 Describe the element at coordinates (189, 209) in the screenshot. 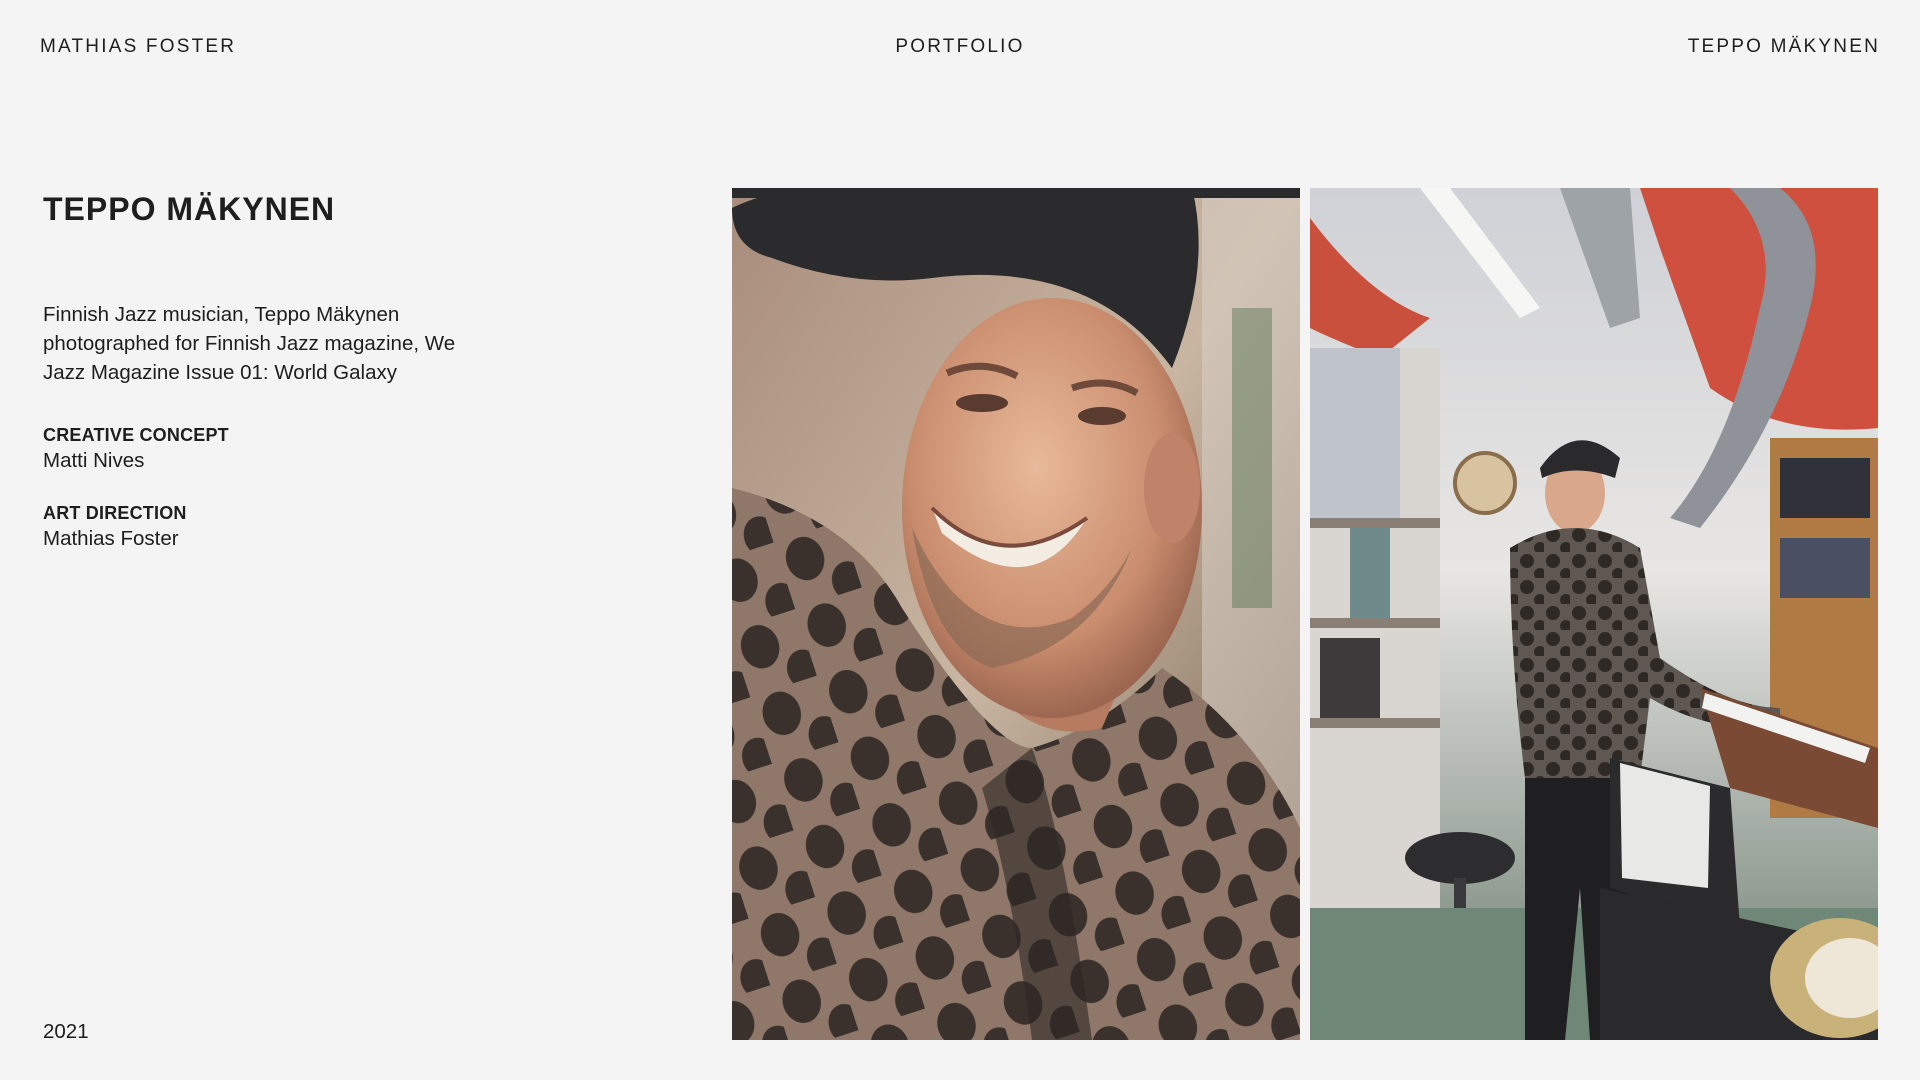

I see `page-title: TEPPO MÄKYNEN` at that location.